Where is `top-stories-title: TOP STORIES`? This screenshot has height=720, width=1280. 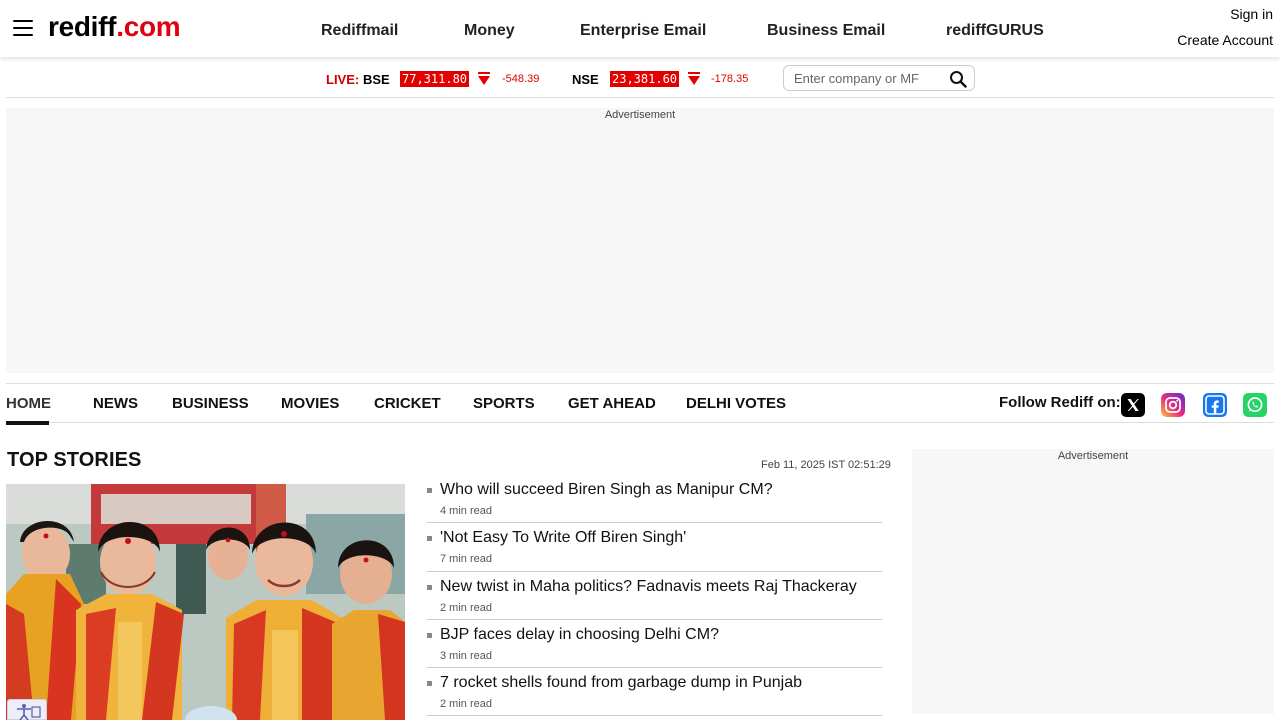 top-stories-title: TOP STORIES is located at coordinates (74, 460).